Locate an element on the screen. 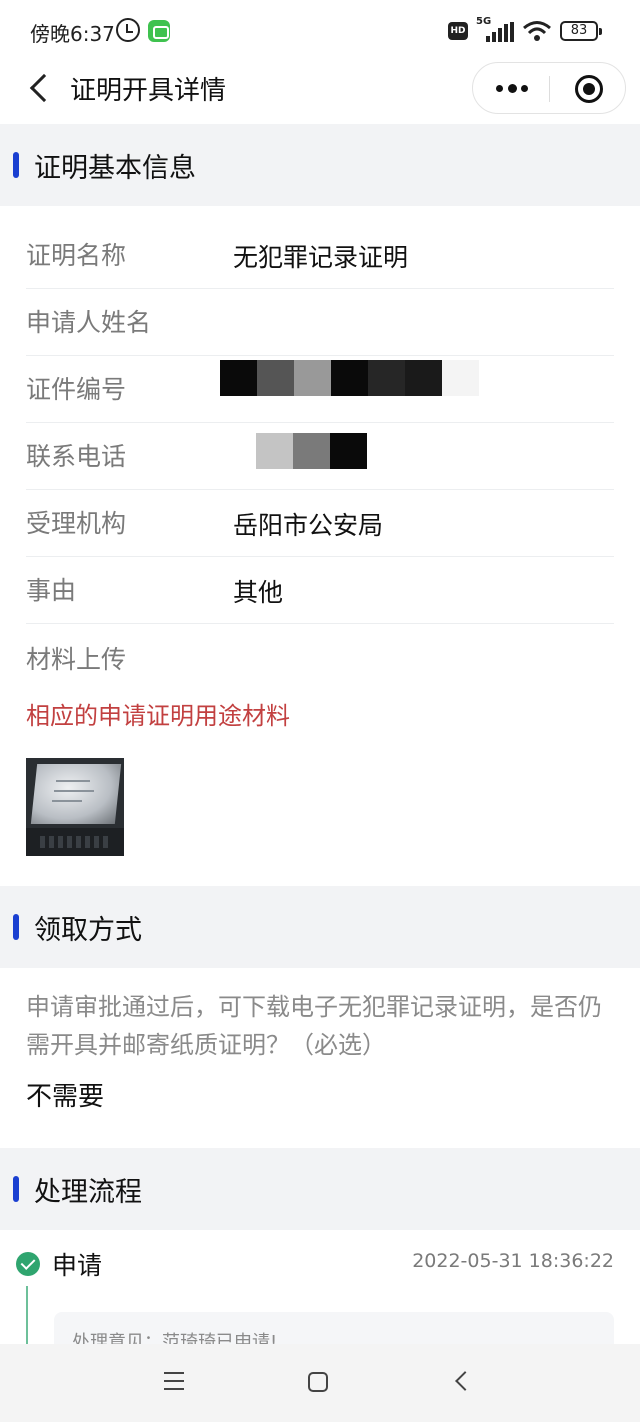 This screenshot has width=640, height=1422. info-row: 证明名称 无犯罪记录证明 is located at coordinates (320, 255).